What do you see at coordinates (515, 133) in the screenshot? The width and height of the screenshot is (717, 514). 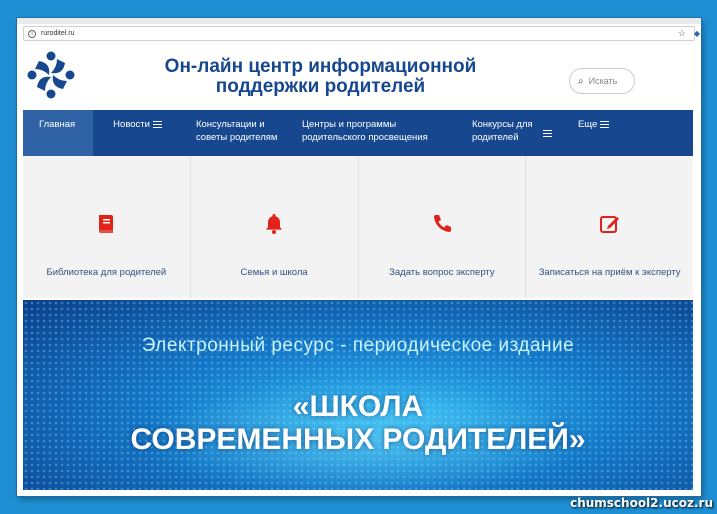 I see `nav-item-contests: Конкурсы для родителей` at bounding box center [515, 133].